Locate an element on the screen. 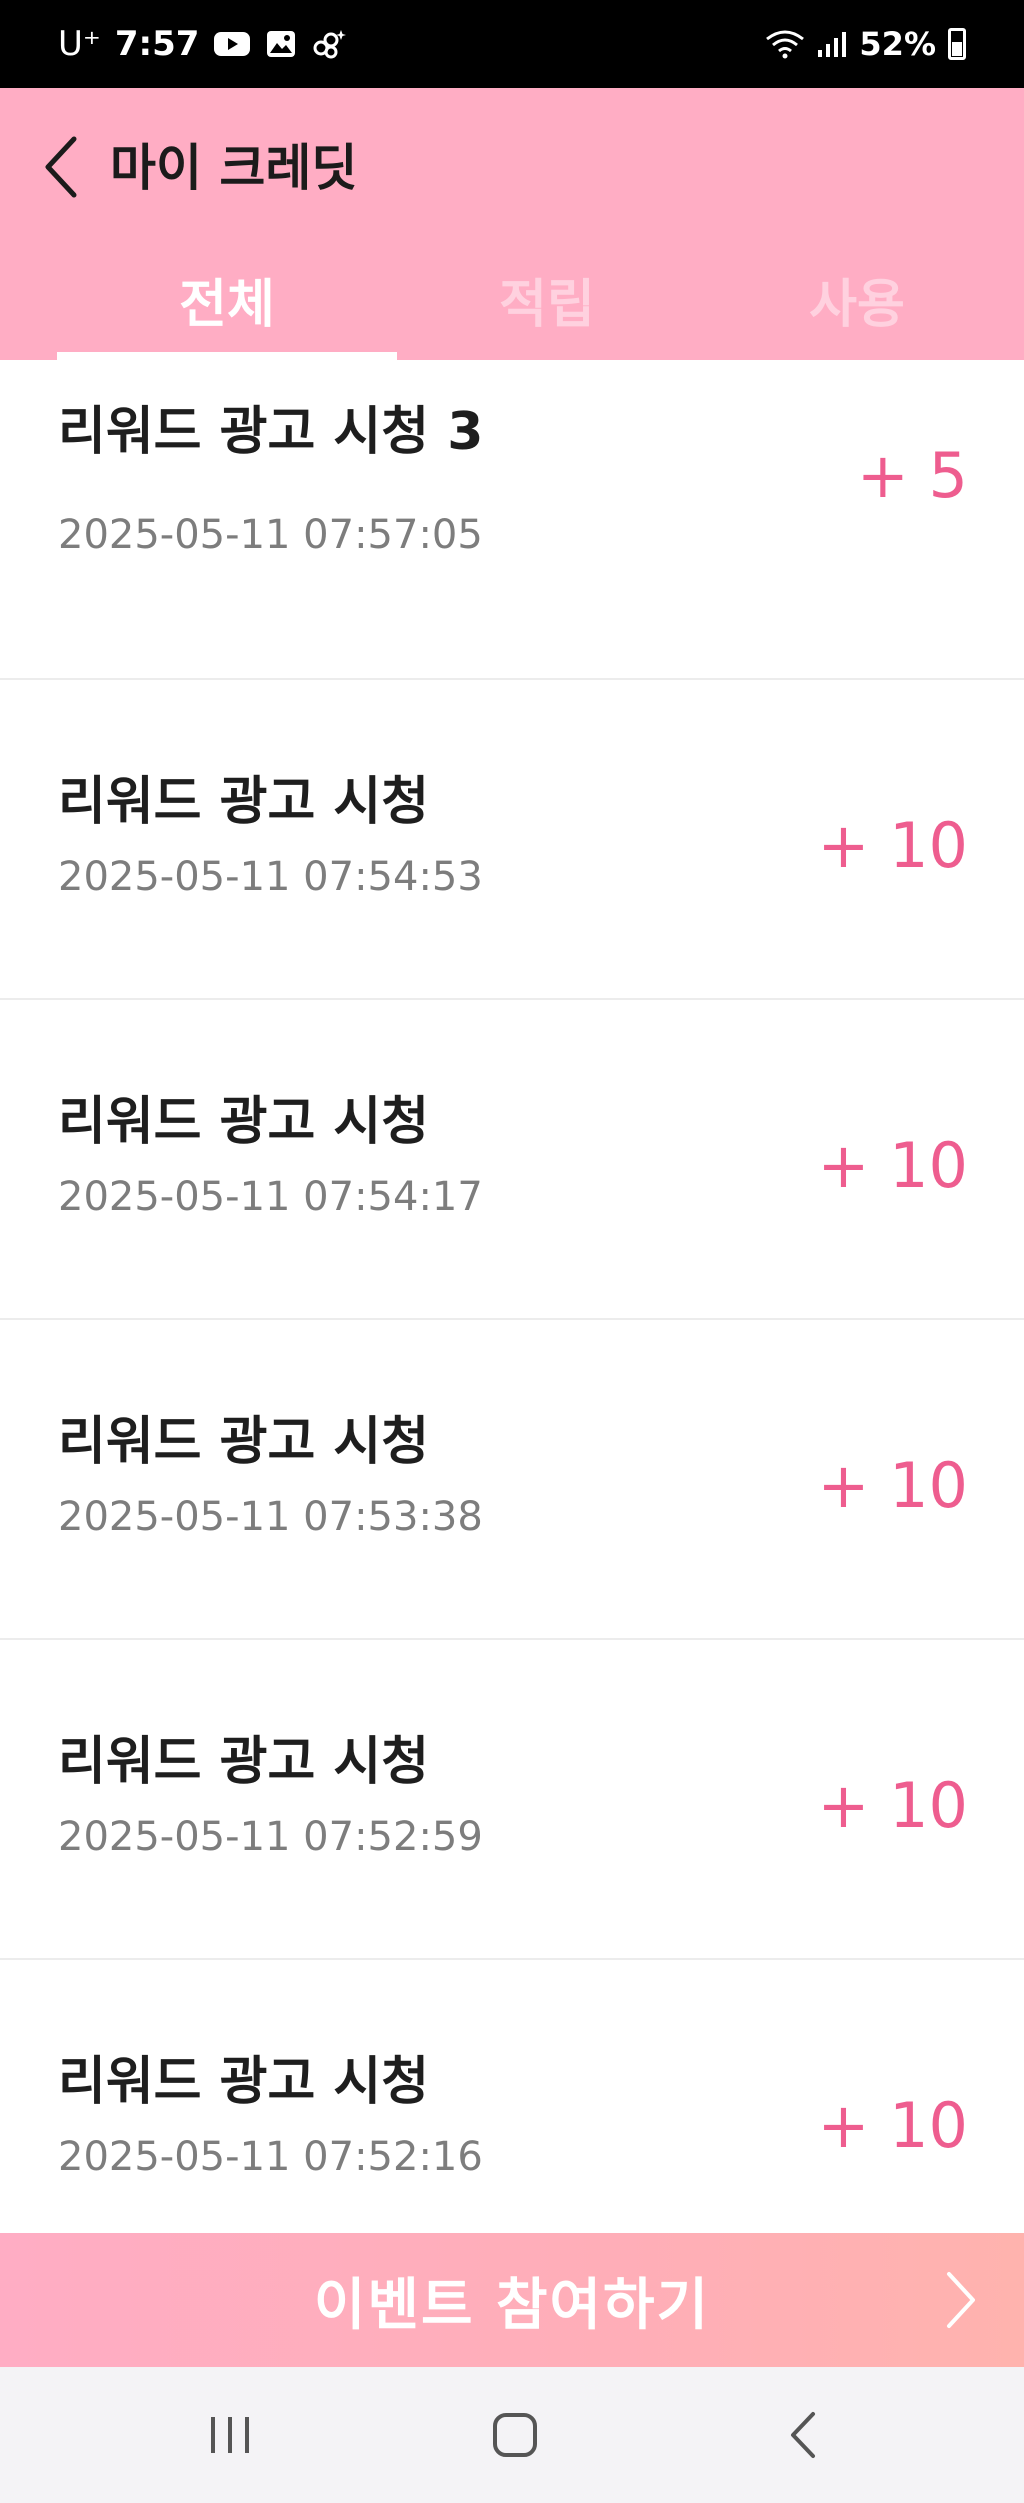 This screenshot has width=1024, height=2503. item-amount: + 5 is located at coordinates (912, 475).